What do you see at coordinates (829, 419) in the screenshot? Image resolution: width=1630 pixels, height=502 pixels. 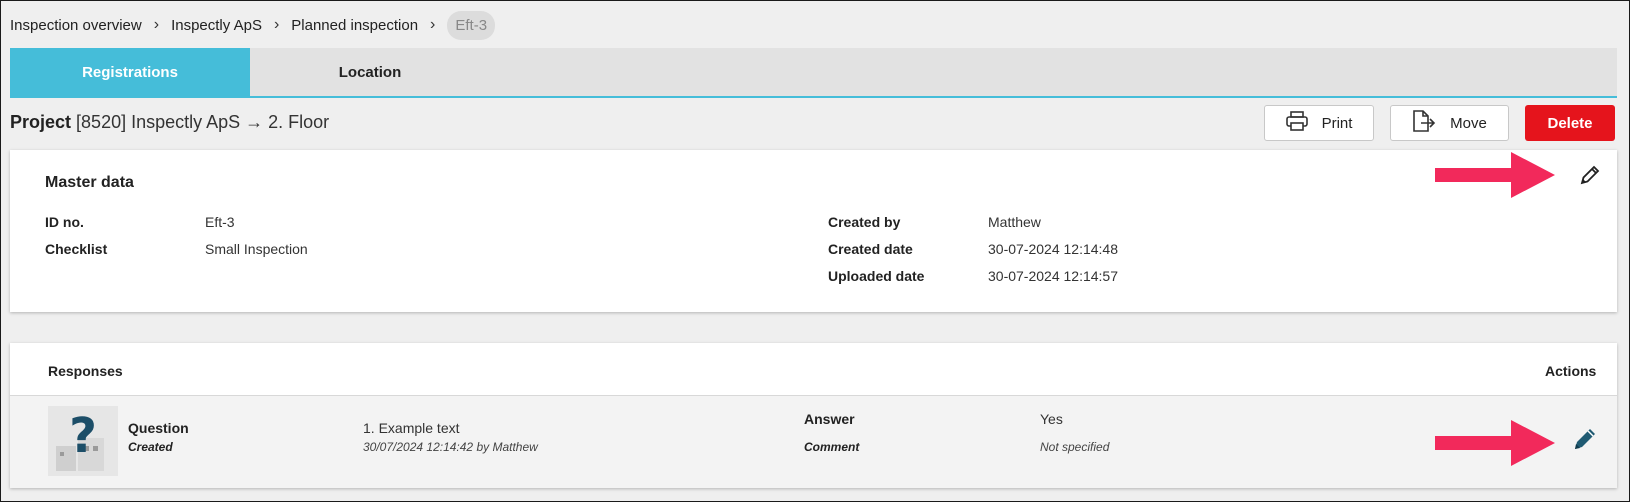 I see `answer-label: Answer` at bounding box center [829, 419].